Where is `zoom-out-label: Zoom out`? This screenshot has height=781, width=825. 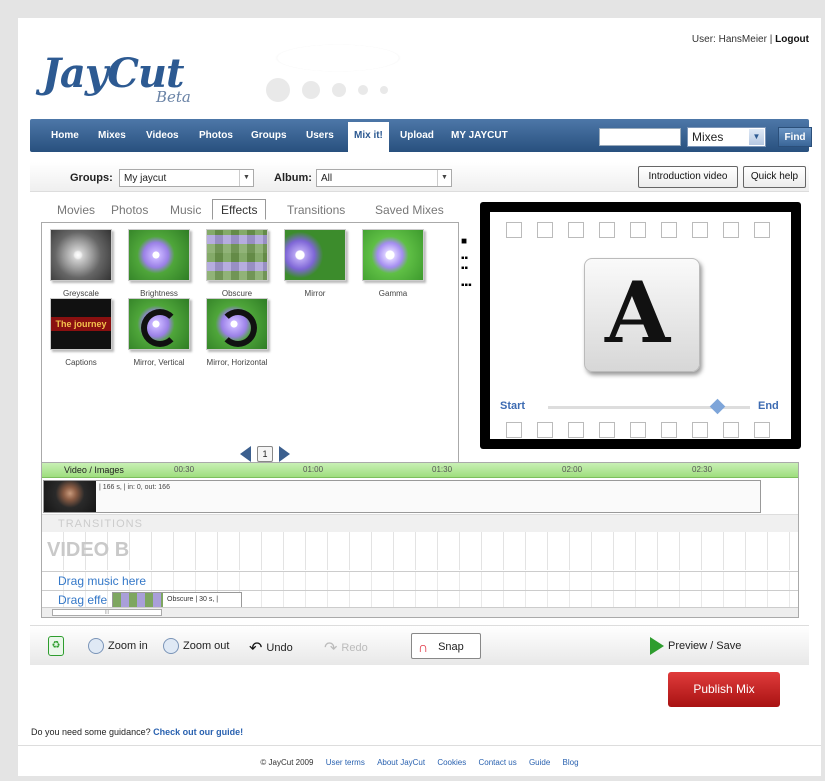 zoom-out-label: Zoom out is located at coordinates (206, 646).